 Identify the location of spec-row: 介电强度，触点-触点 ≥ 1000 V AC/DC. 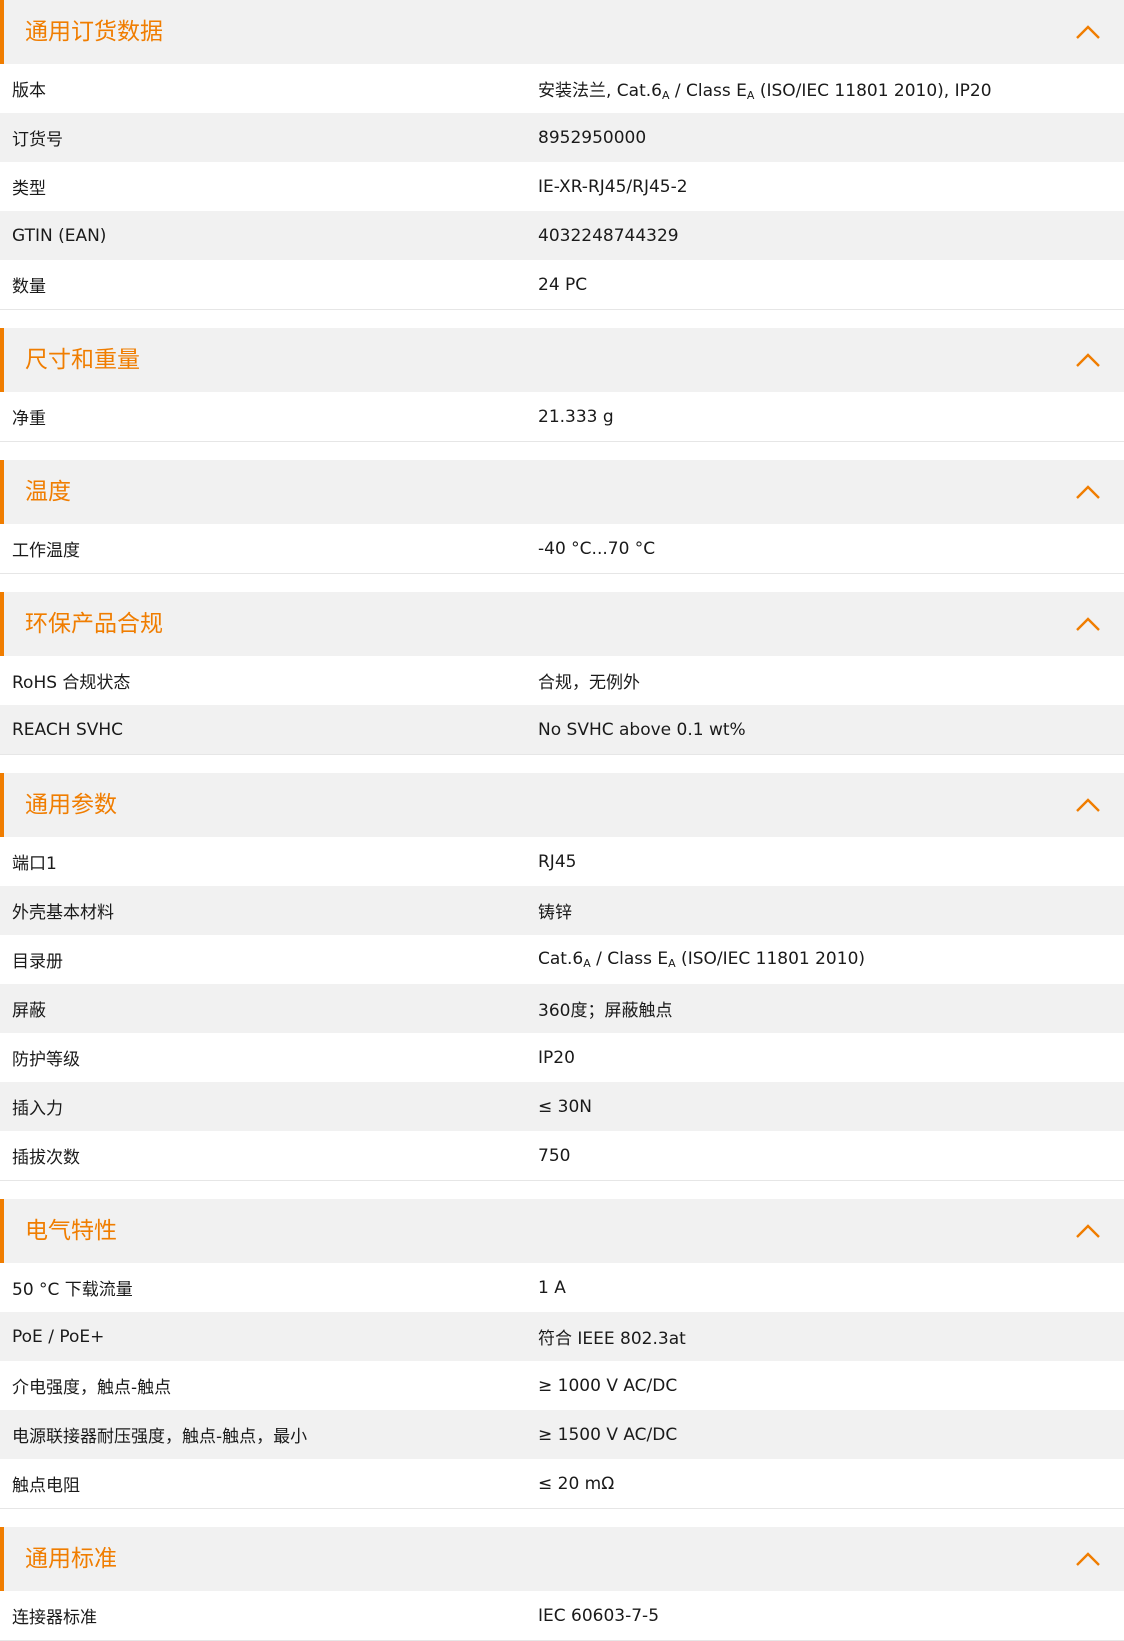
(562, 1385).